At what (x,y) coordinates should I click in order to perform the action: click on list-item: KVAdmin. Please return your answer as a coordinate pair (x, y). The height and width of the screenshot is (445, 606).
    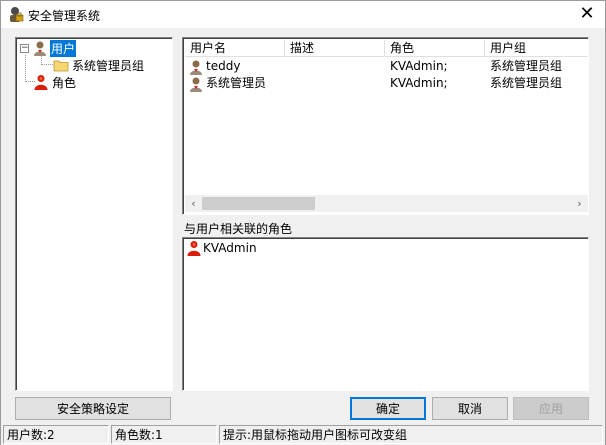
    Looking at the image, I should click on (221, 248).